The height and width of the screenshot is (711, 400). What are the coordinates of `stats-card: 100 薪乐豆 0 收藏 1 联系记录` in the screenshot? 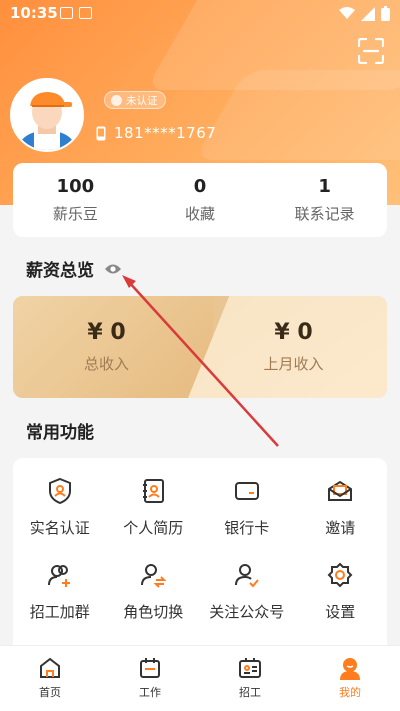 It's located at (200, 200).